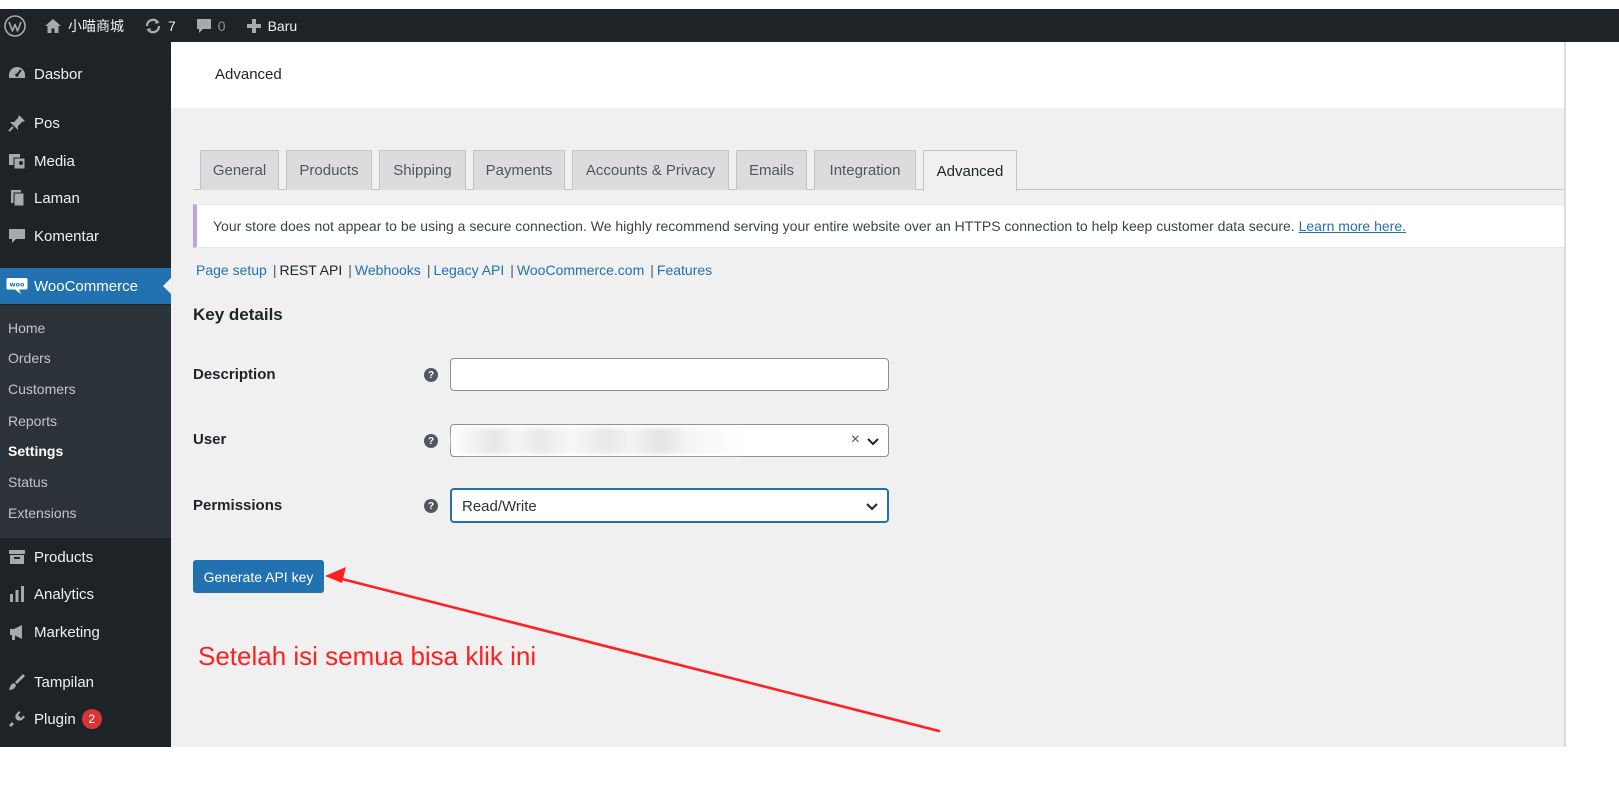 The height and width of the screenshot is (785, 1619). What do you see at coordinates (17, 25) in the screenshot?
I see `wordpress-logo-button` at bounding box center [17, 25].